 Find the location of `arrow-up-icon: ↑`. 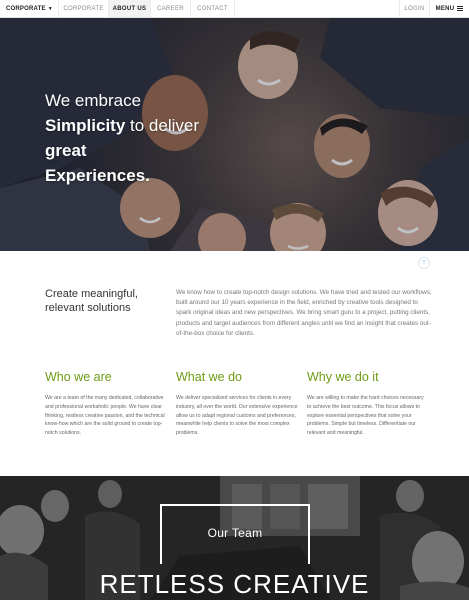

arrow-up-icon: ↑ is located at coordinates (424, 263).